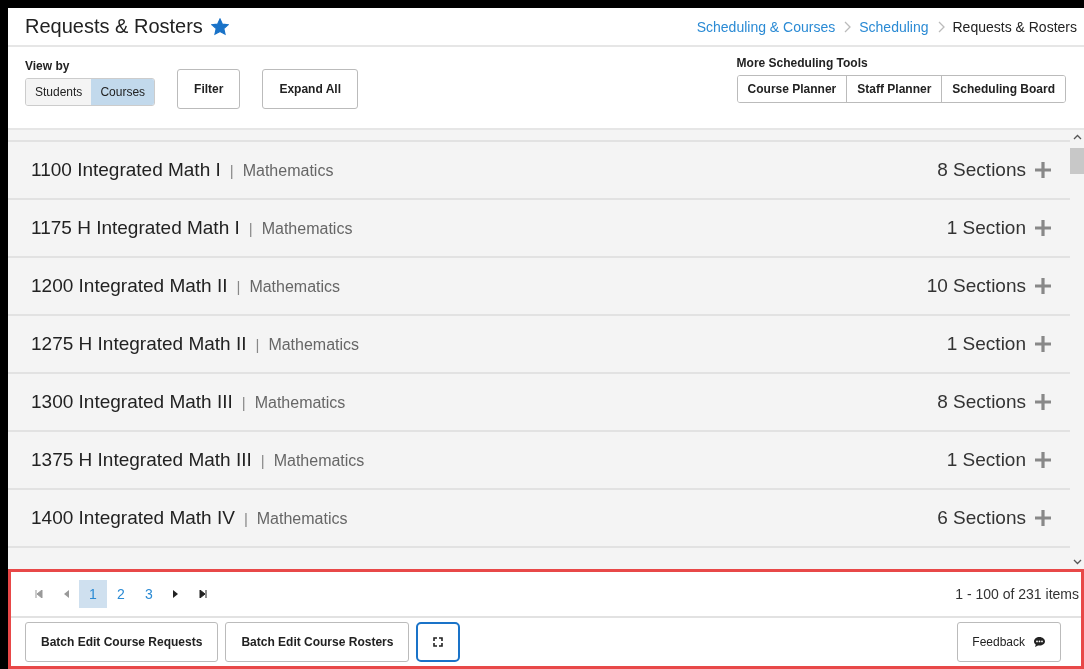 The image size is (1084, 669). I want to click on toolbar-button: Expand All, so click(310, 89).